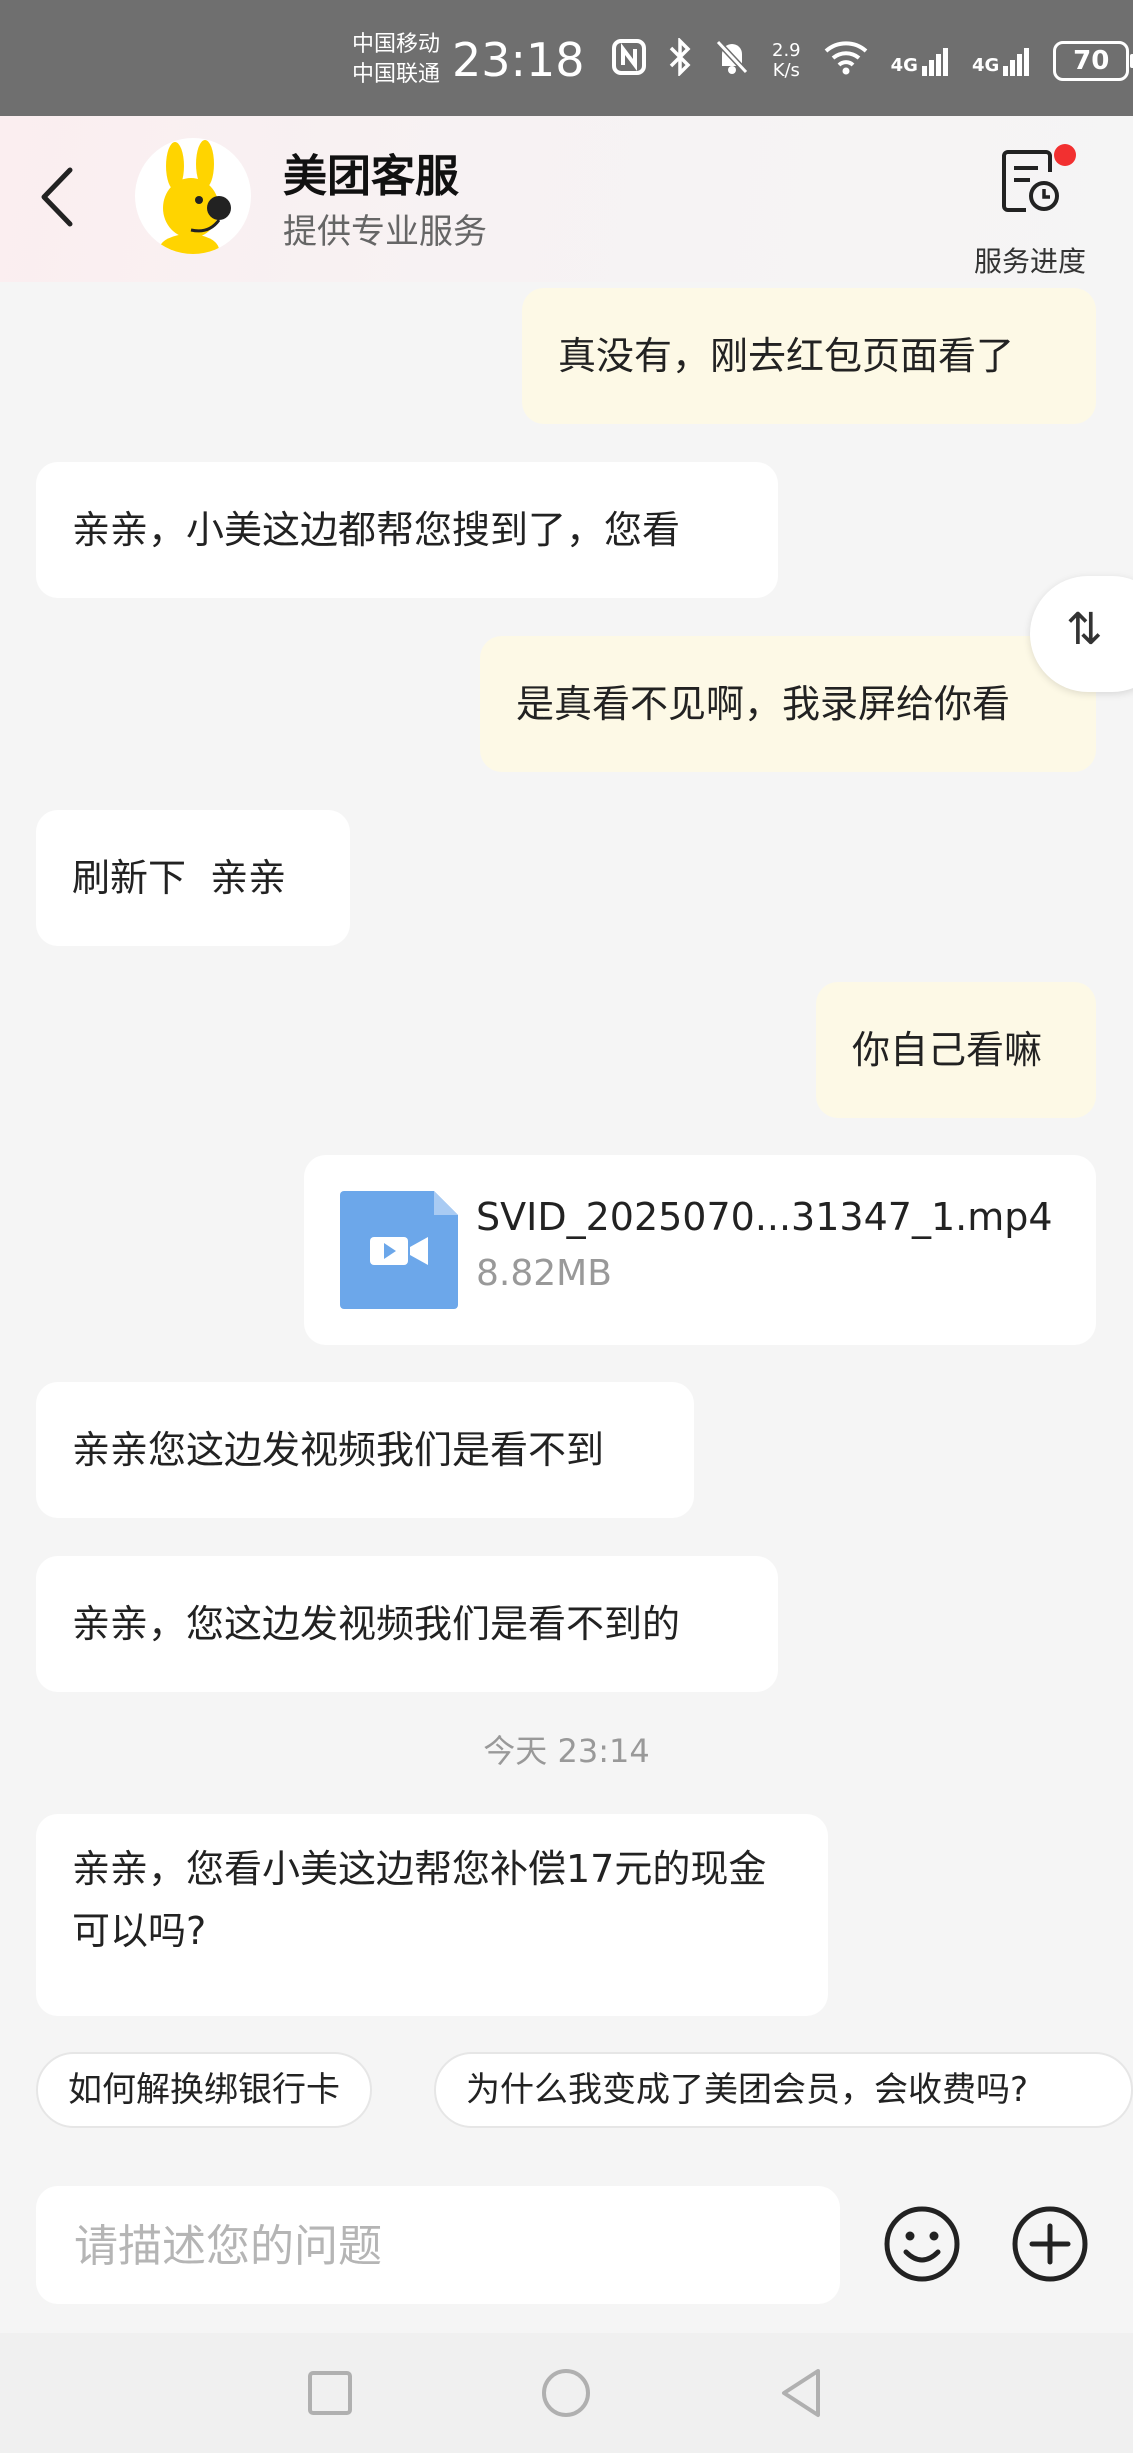 The height and width of the screenshot is (2453, 1133). I want to click on speed-value: 2.9, so click(786, 50).